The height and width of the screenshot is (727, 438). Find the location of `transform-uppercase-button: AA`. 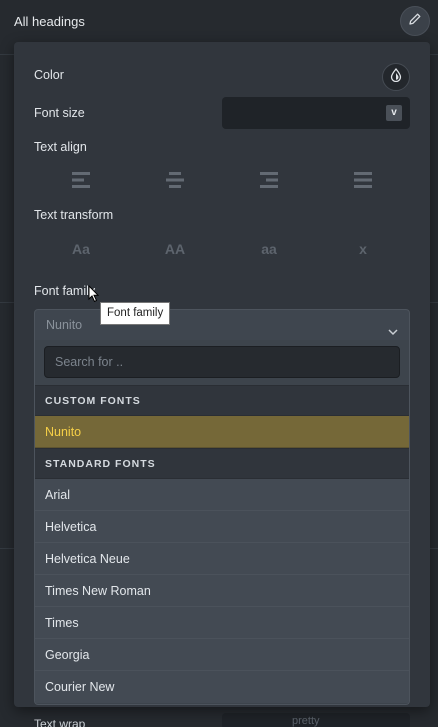

transform-uppercase-button: AA is located at coordinates (175, 249).